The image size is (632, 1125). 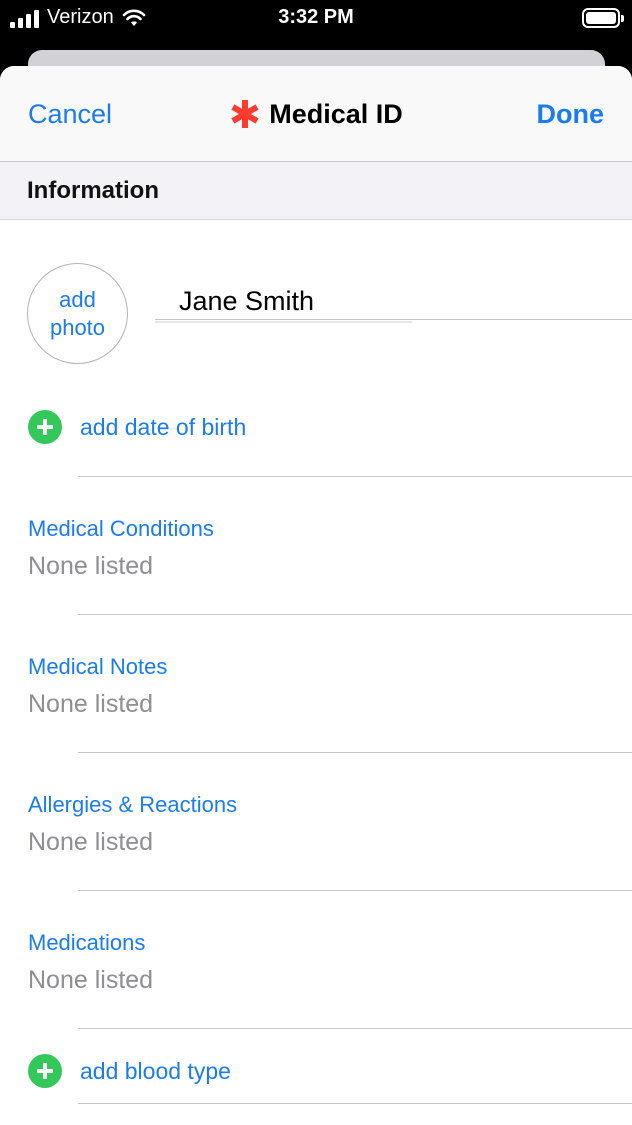 I want to click on field-medical-conditions: Medical Conditions None listed, so click(x=121, y=548).